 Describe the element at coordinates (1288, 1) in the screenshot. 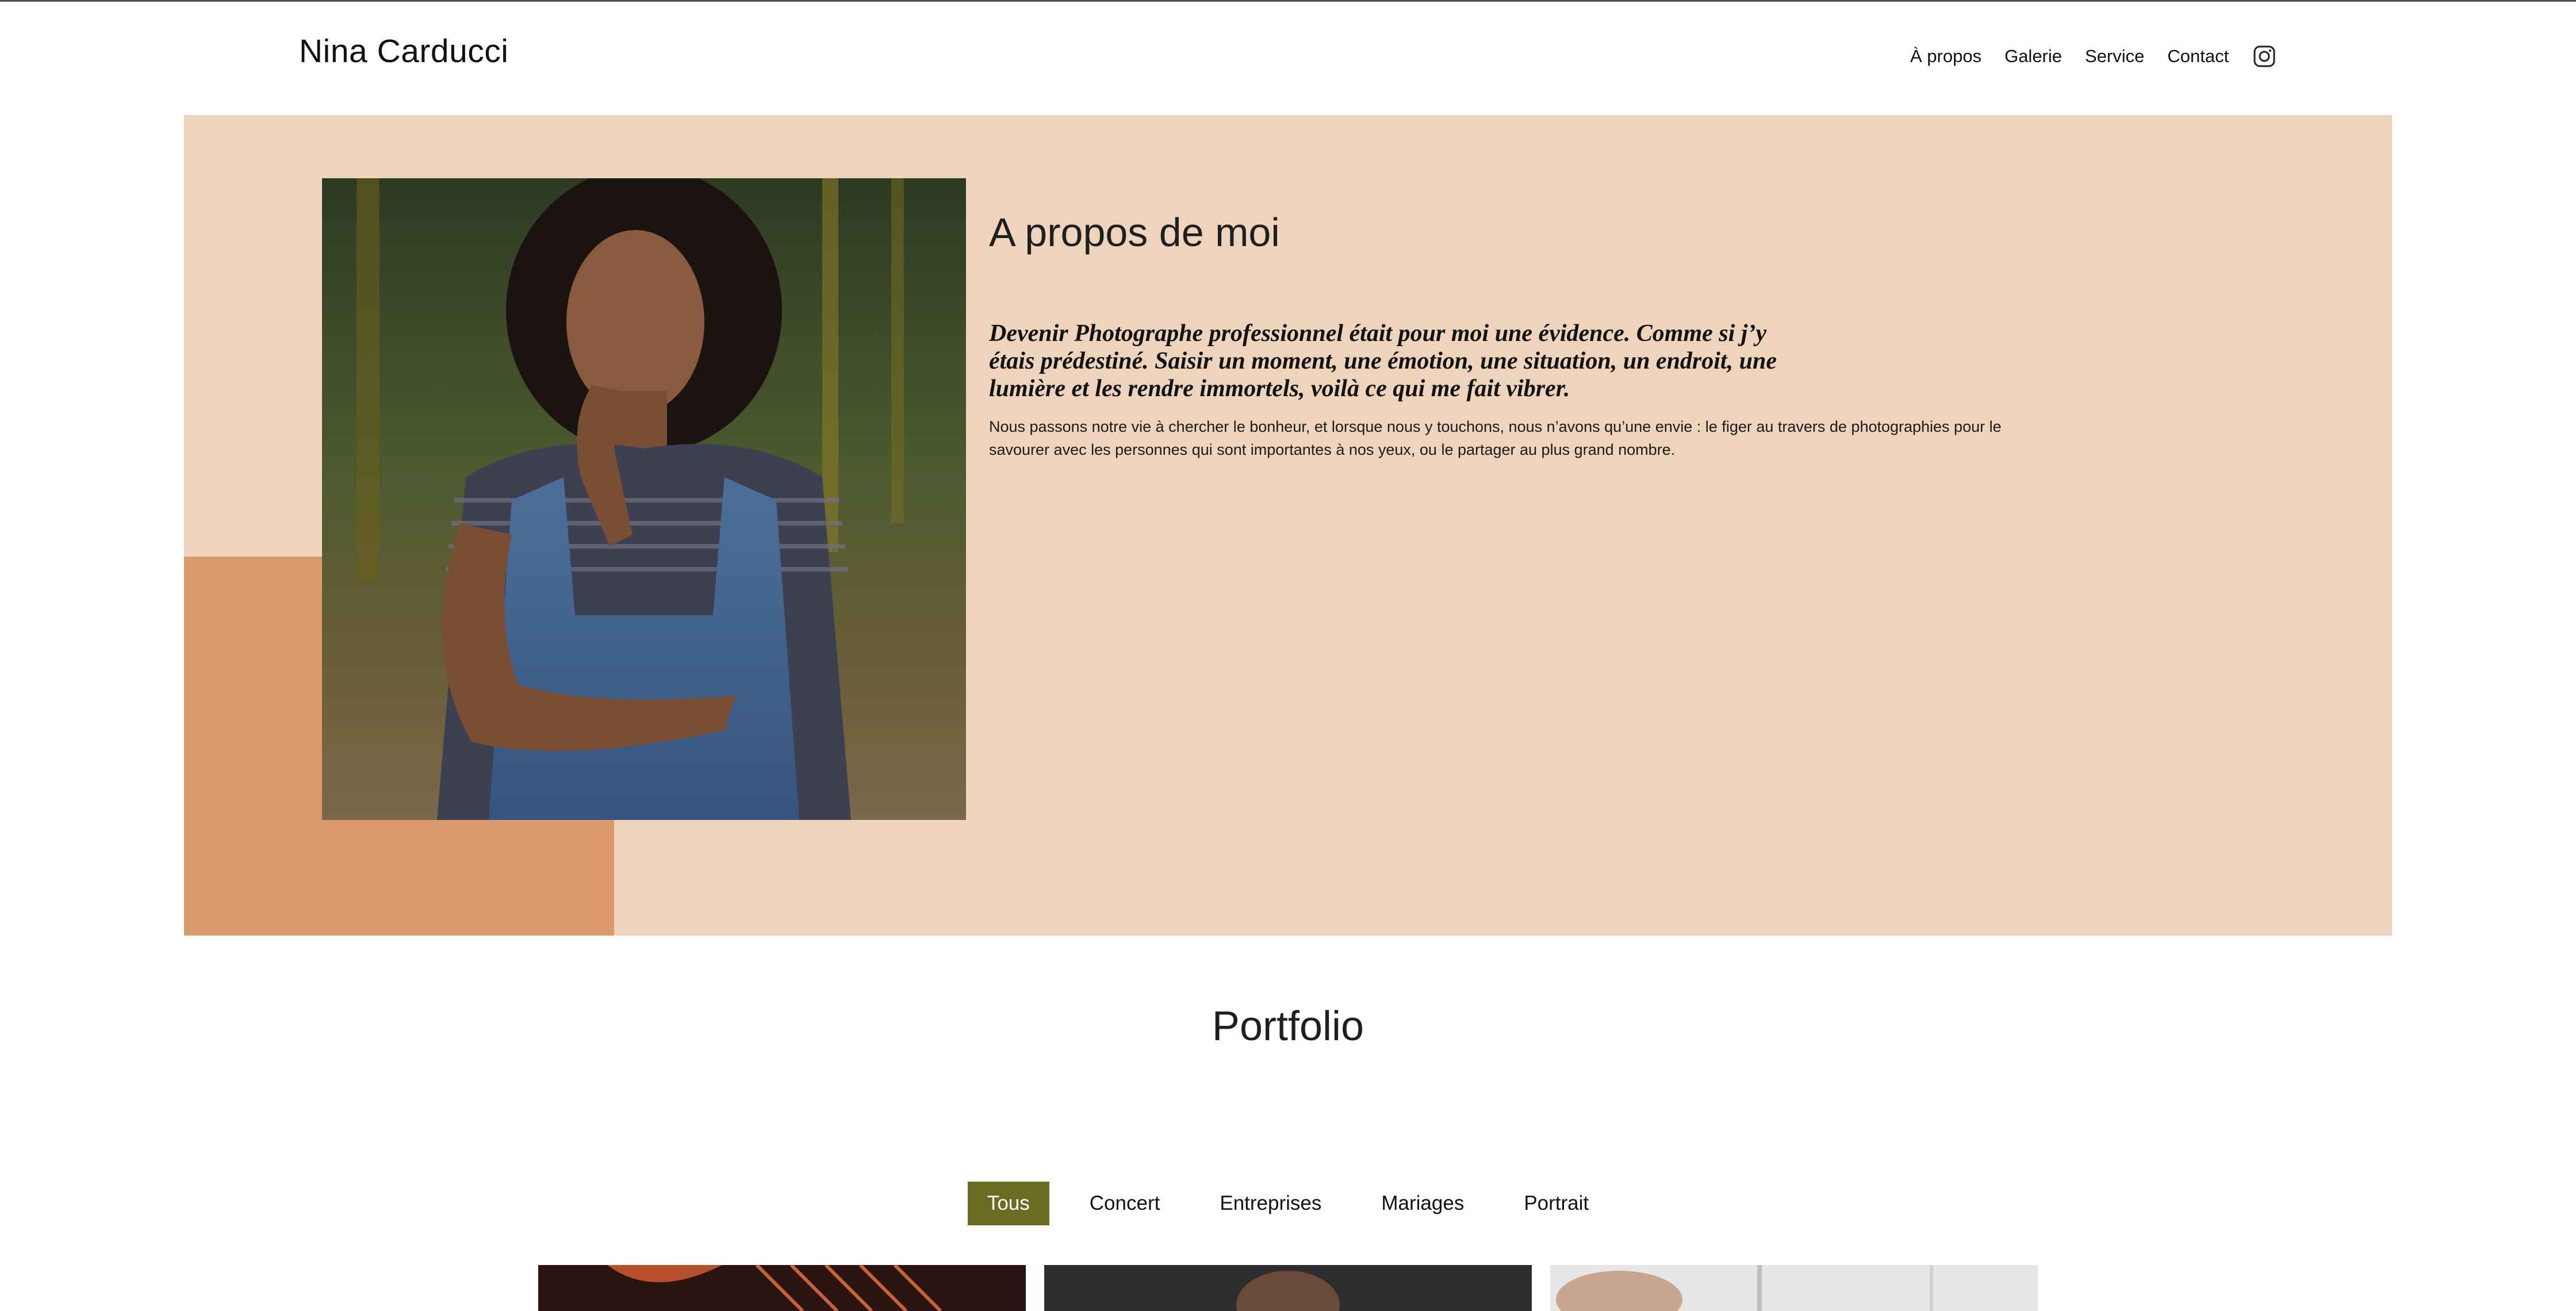

I see `top-border` at that location.